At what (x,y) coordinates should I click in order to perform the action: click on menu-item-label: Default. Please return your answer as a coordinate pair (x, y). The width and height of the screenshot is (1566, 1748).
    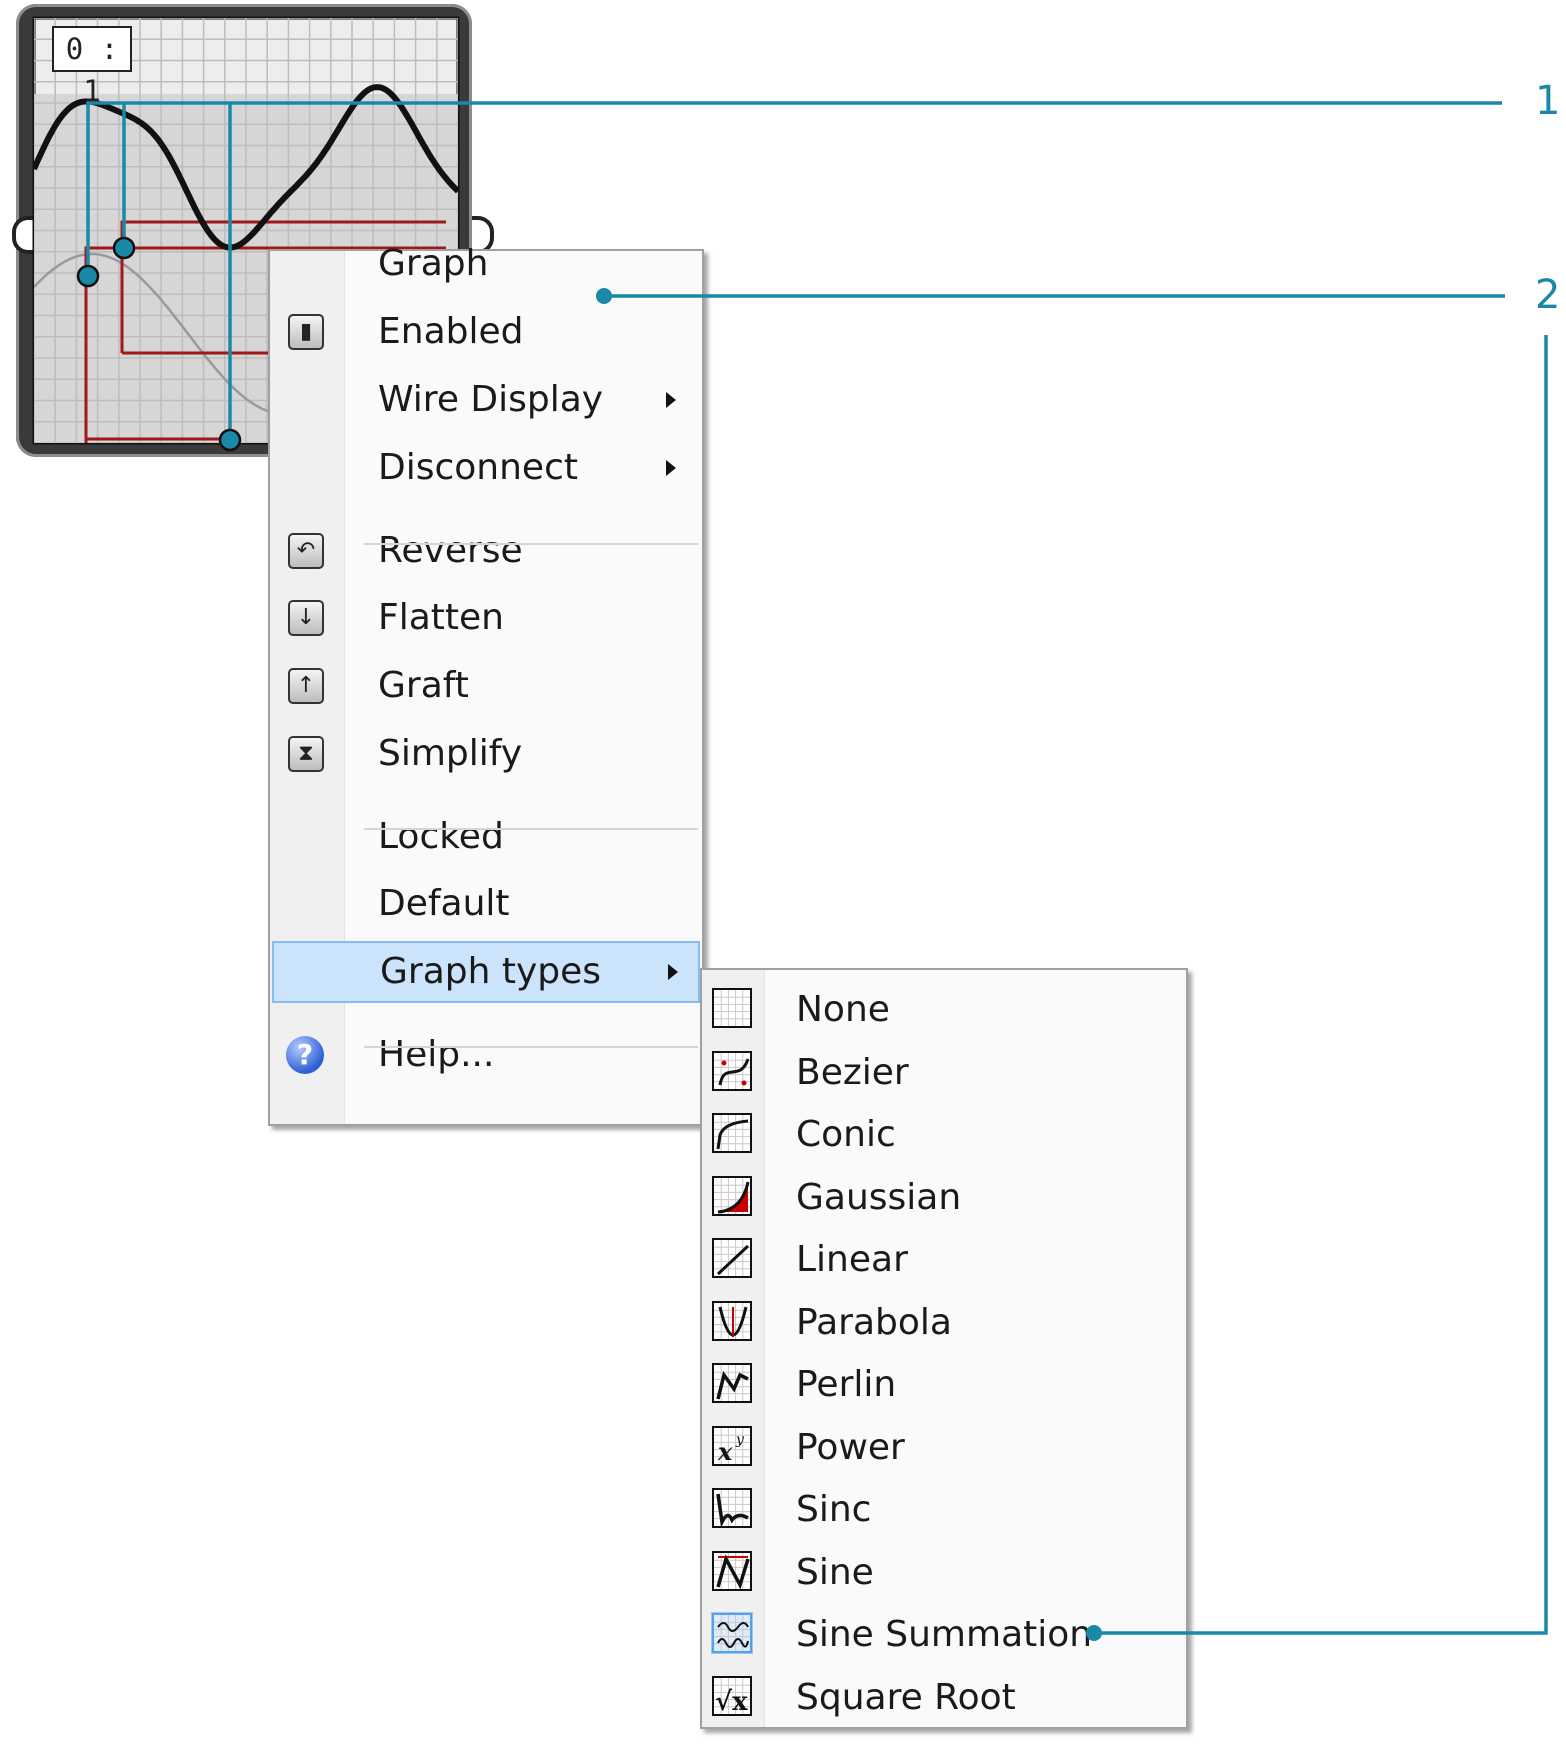
    Looking at the image, I should click on (444, 903).